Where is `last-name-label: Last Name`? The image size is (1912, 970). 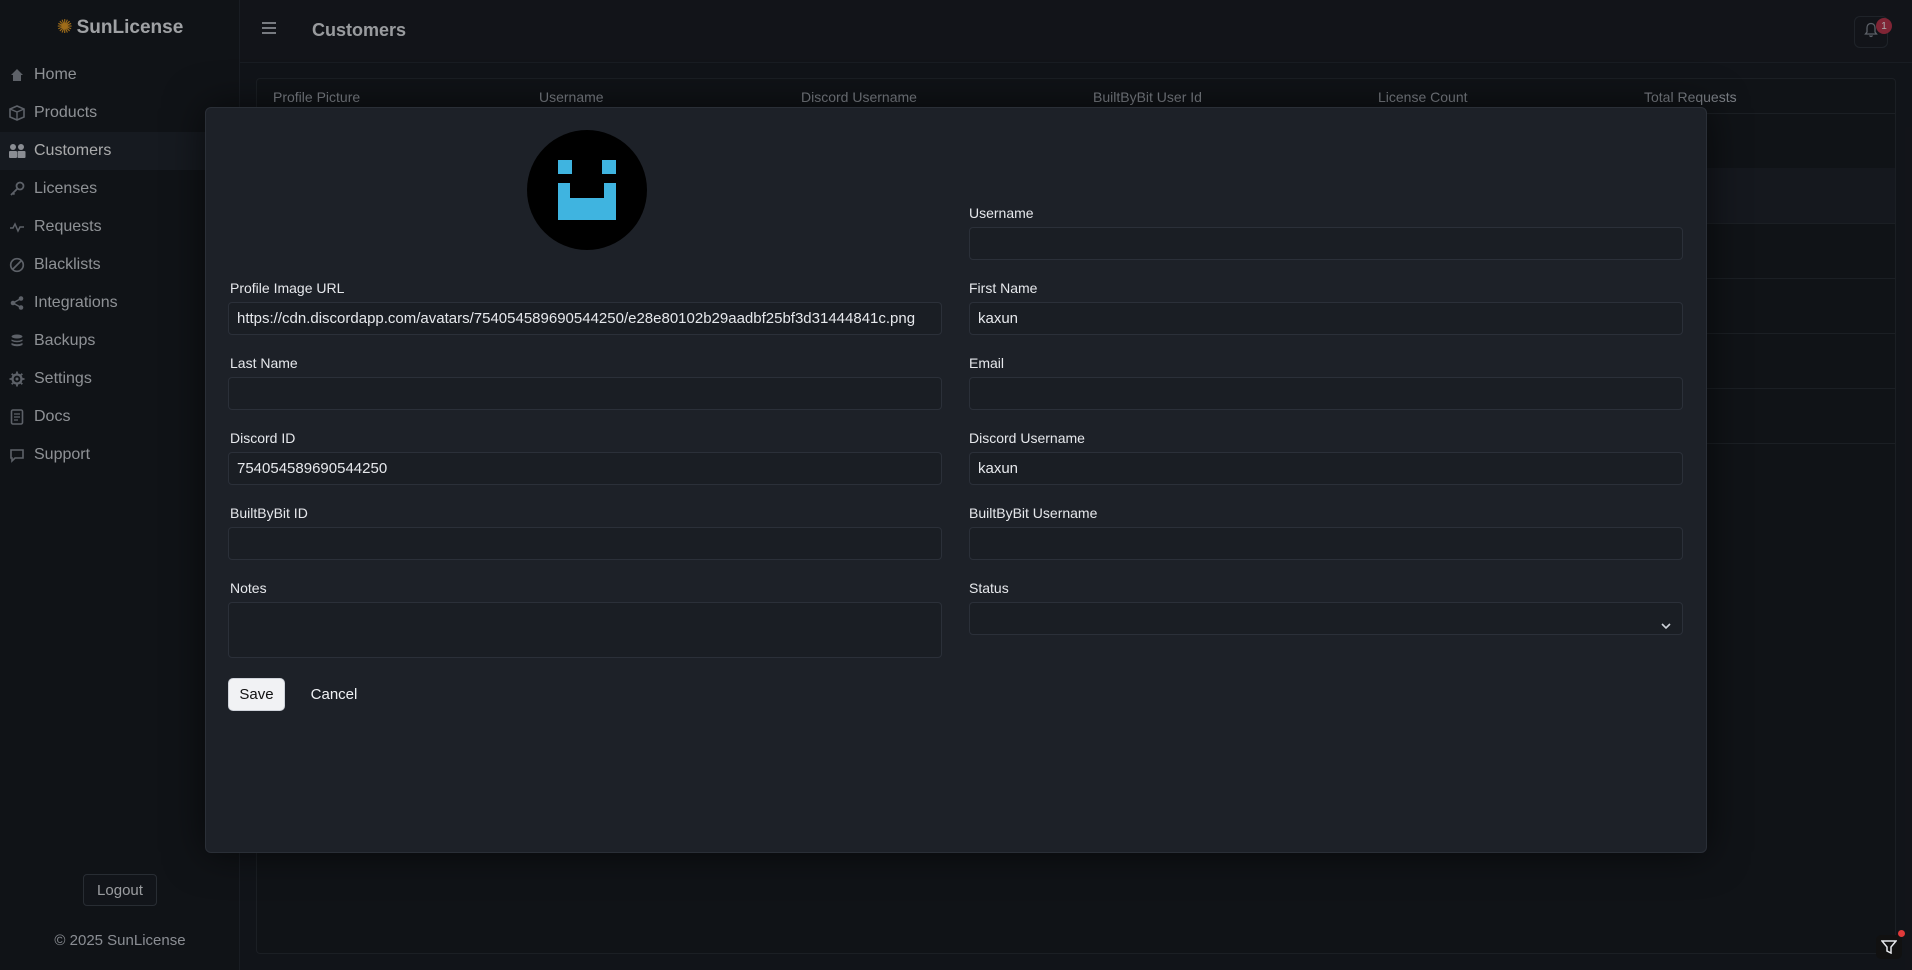 last-name-label: Last Name is located at coordinates (264, 363).